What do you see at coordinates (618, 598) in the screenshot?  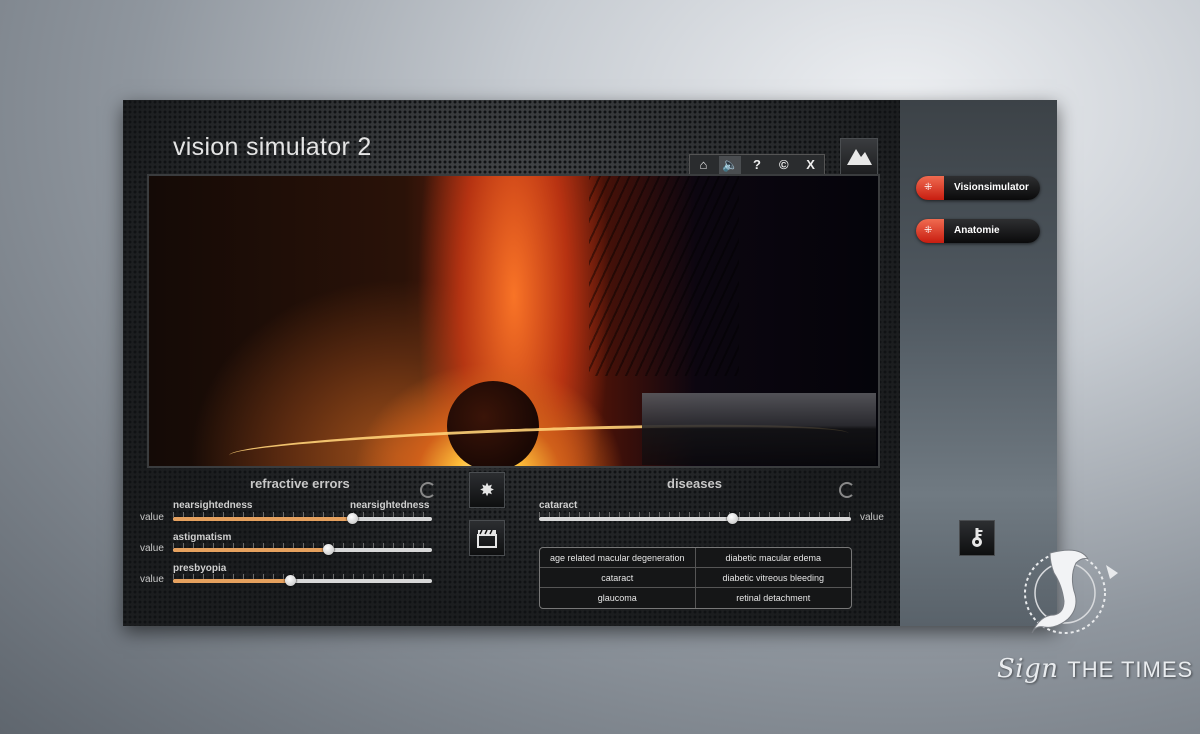 I see `disease-item: glaucoma` at bounding box center [618, 598].